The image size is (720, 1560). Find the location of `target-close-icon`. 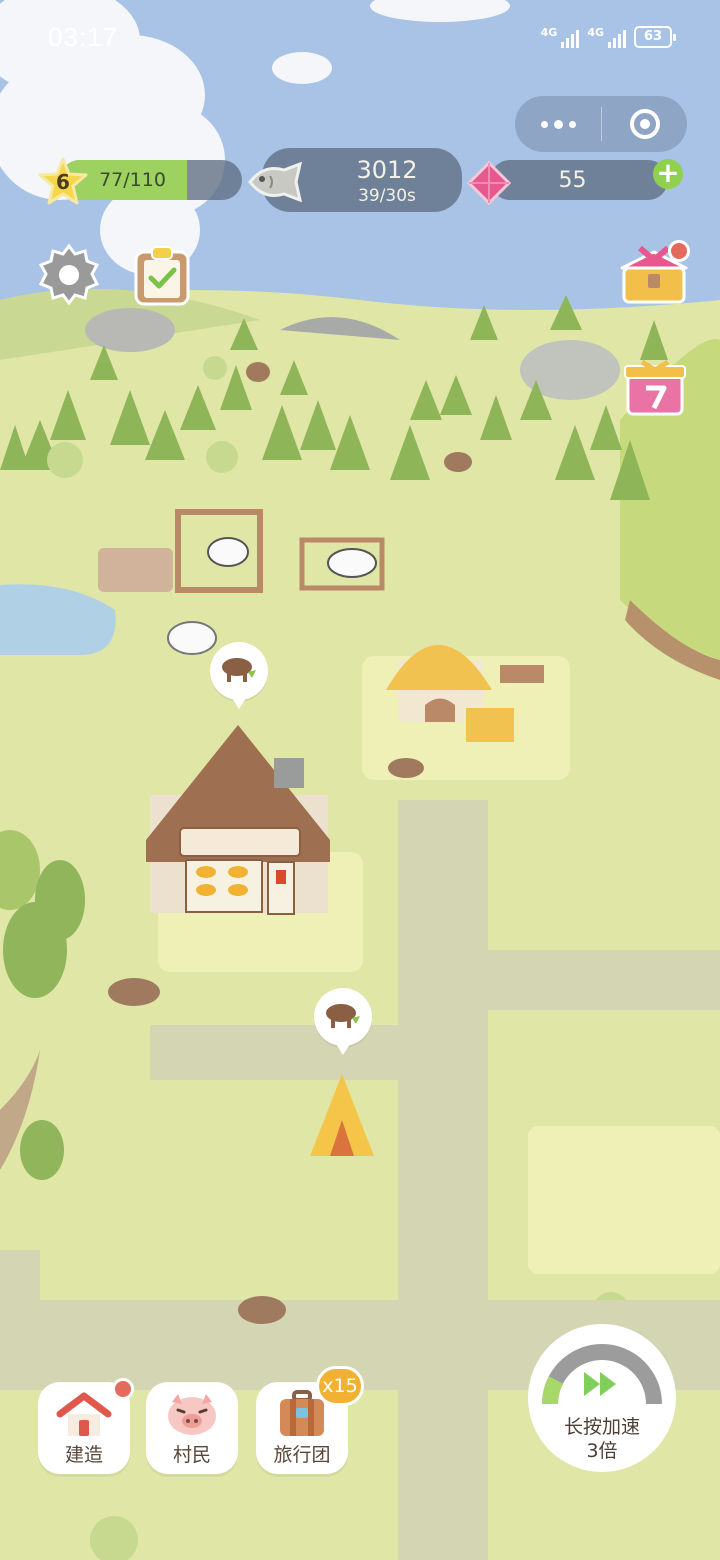

target-close-icon is located at coordinates (644, 124).